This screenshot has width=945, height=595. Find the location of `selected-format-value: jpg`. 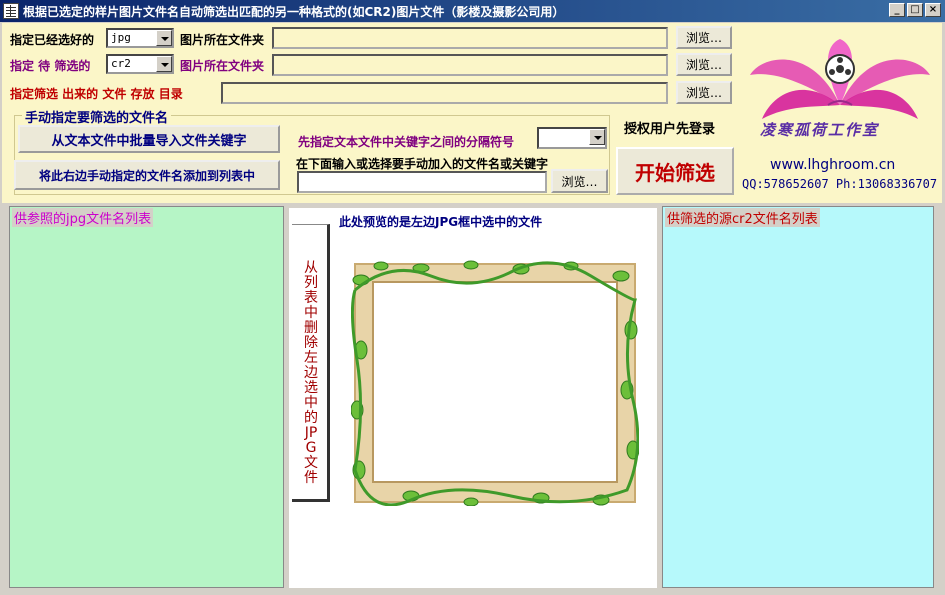

selected-format-value: jpg is located at coordinates (121, 37).